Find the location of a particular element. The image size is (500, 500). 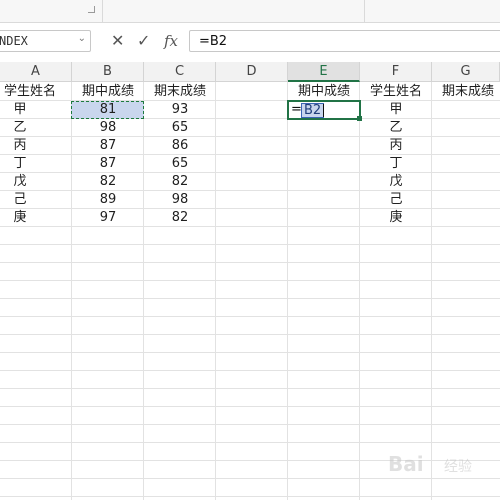

name-box: NDEX ⌄ is located at coordinates (45, 41).